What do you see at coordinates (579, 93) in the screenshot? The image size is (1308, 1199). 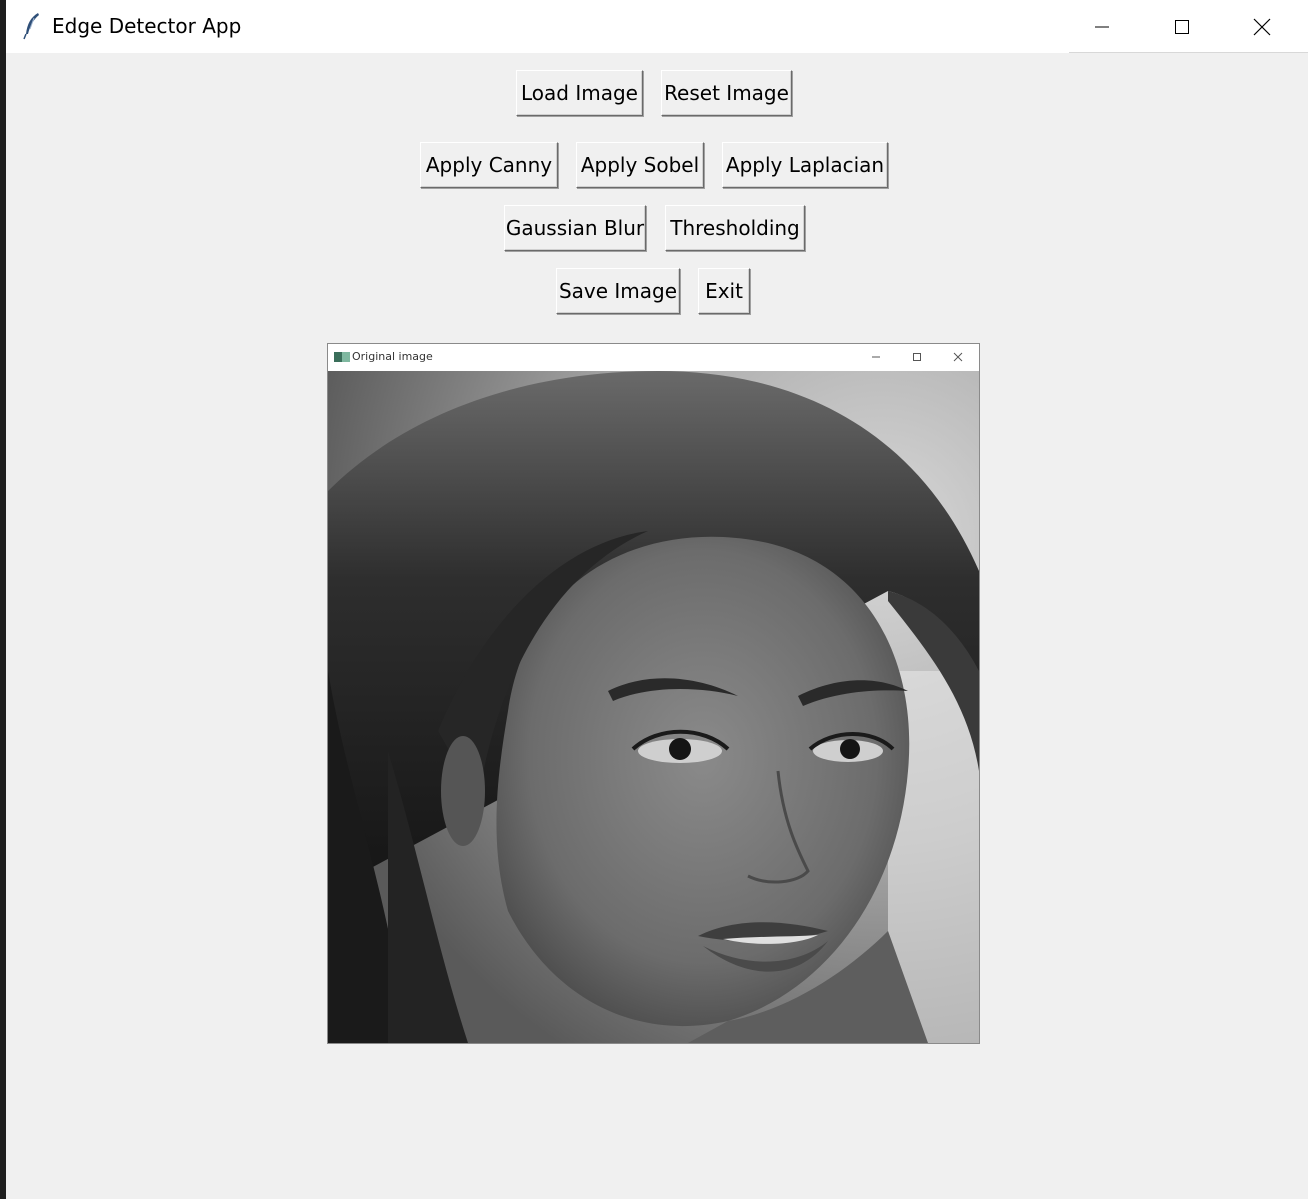 I see `load-image-button: Load Image` at bounding box center [579, 93].